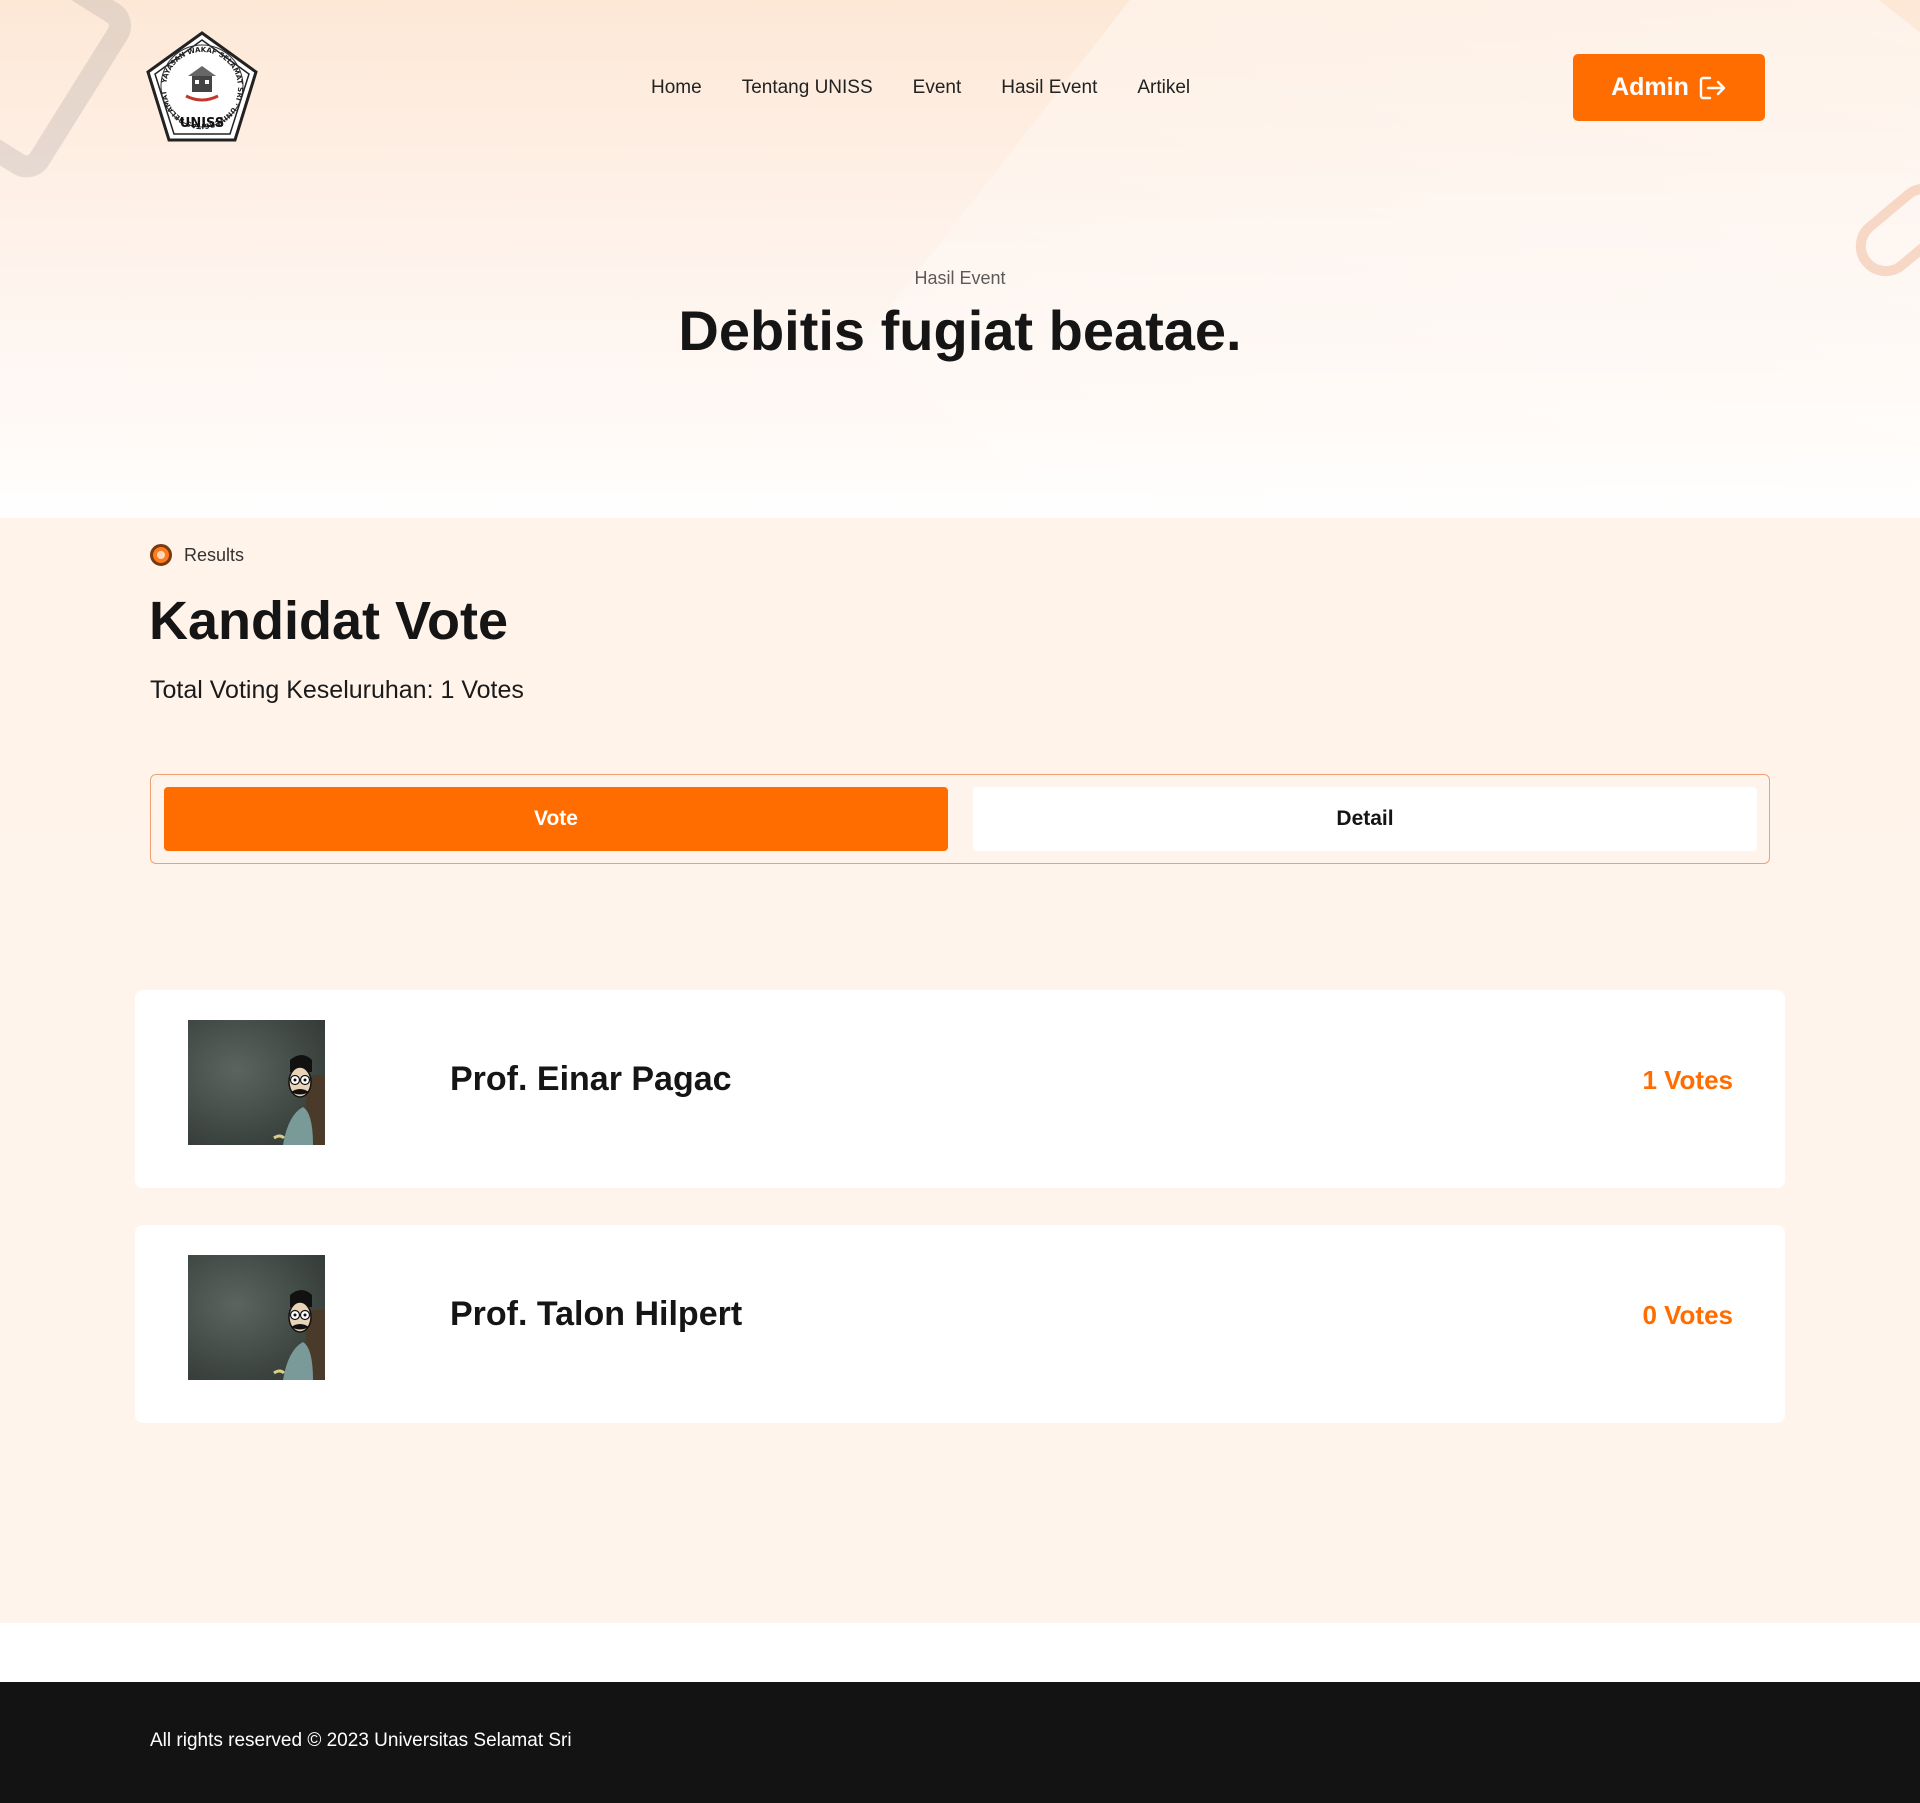 The height and width of the screenshot is (1803, 1920). I want to click on nav-home: Home, so click(676, 88).